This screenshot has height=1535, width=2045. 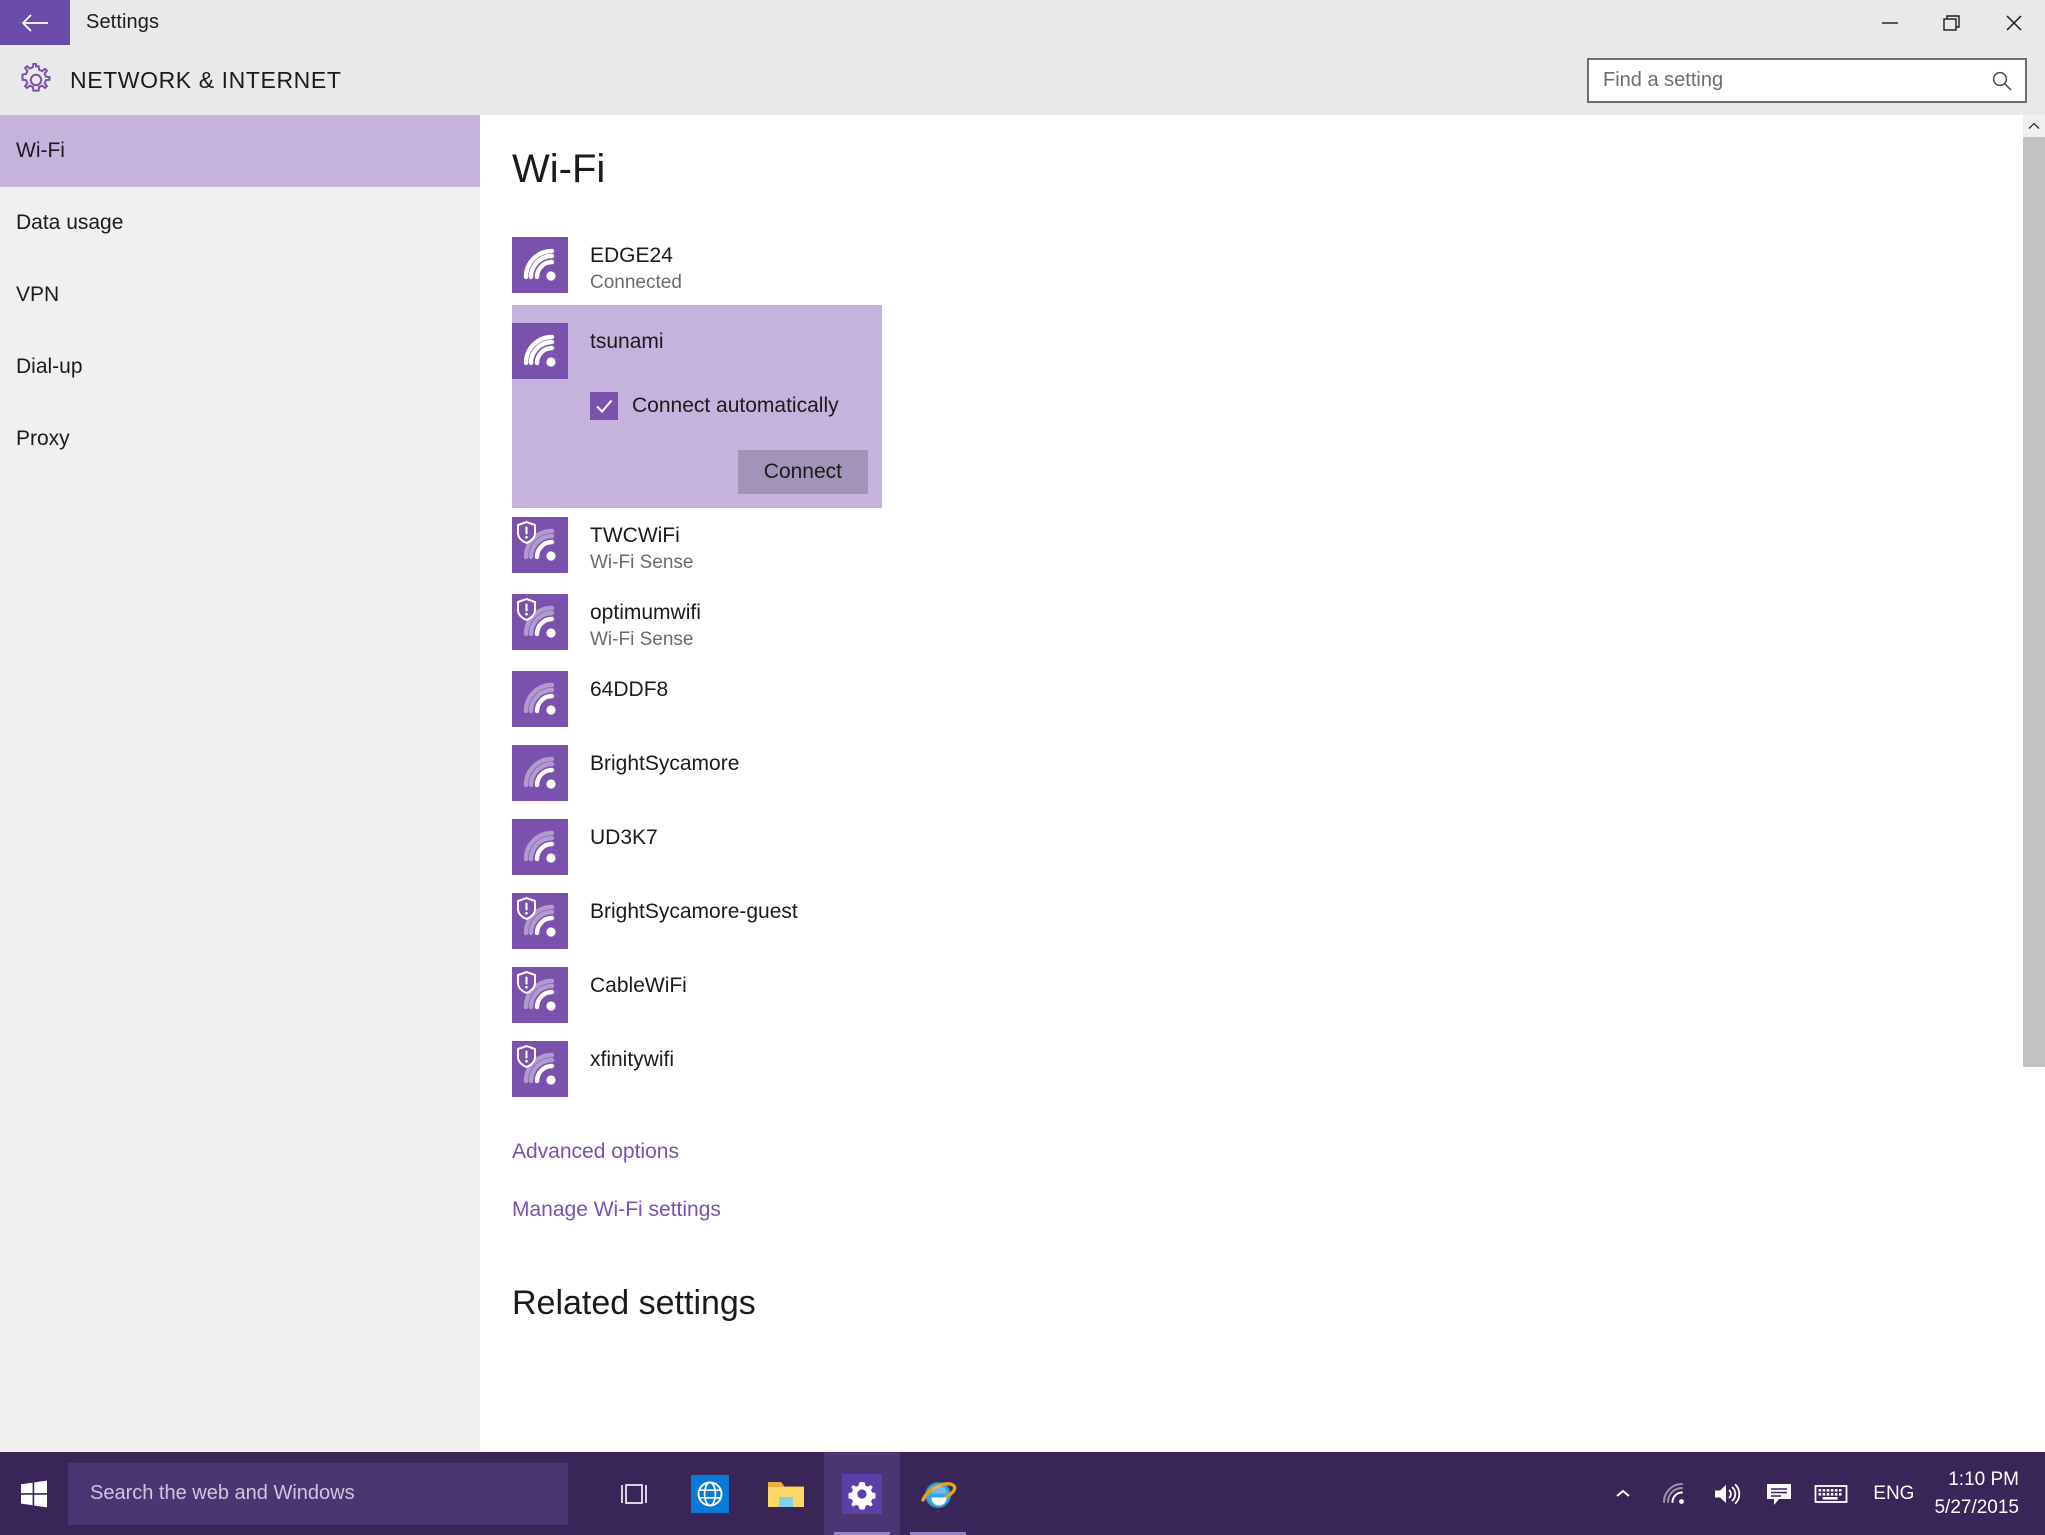 I want to click on find-a-setting-box, so click(x=1807, y=80).